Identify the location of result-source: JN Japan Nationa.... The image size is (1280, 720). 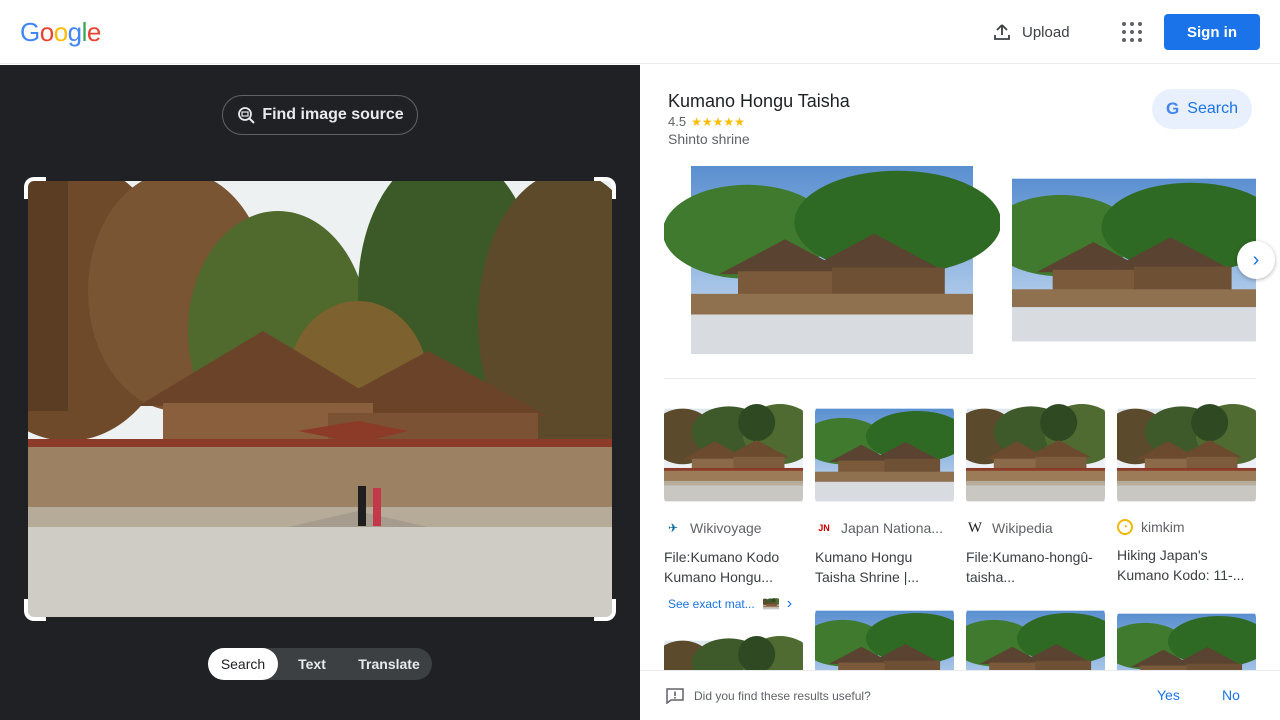
(884, 528).